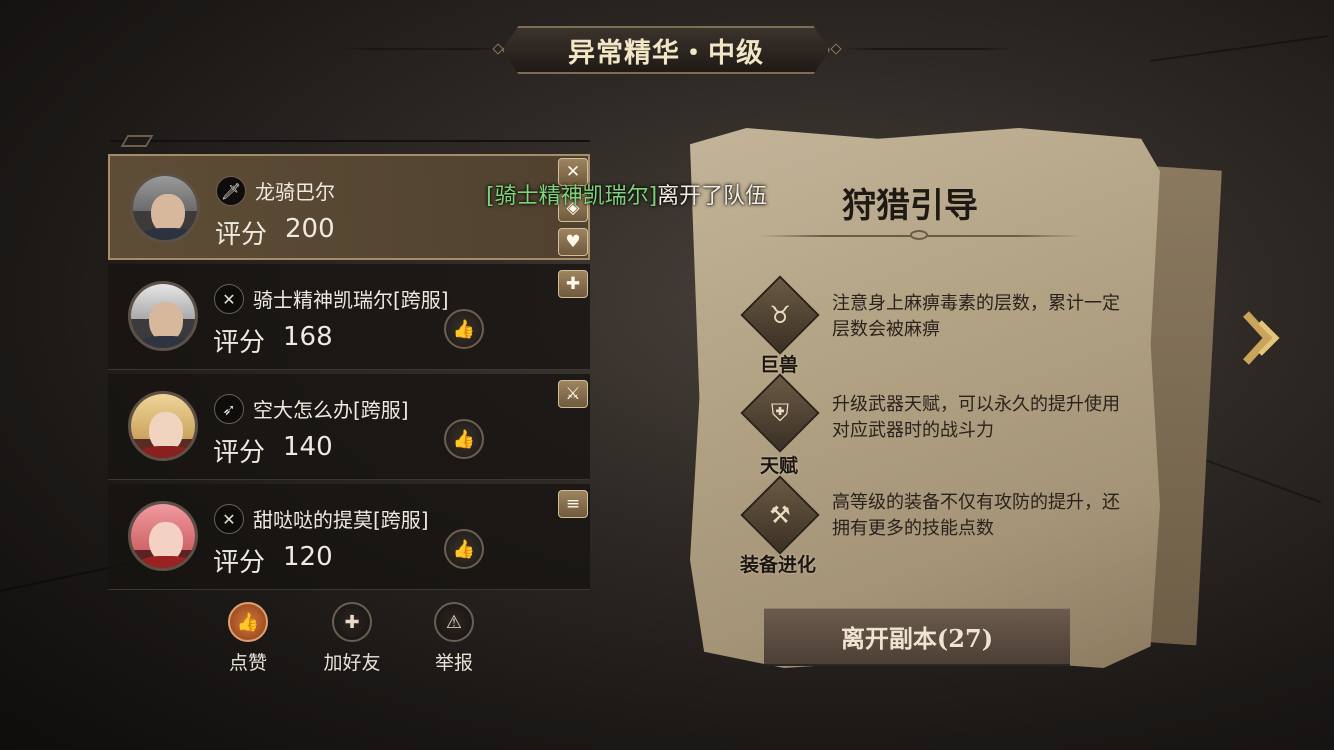  Describe the element at coordinates (976, 515) in the screenshot. I see `tip-text: 高等级的装备不仅有攻防的提升，还拥有更多的技能点数` at that location.